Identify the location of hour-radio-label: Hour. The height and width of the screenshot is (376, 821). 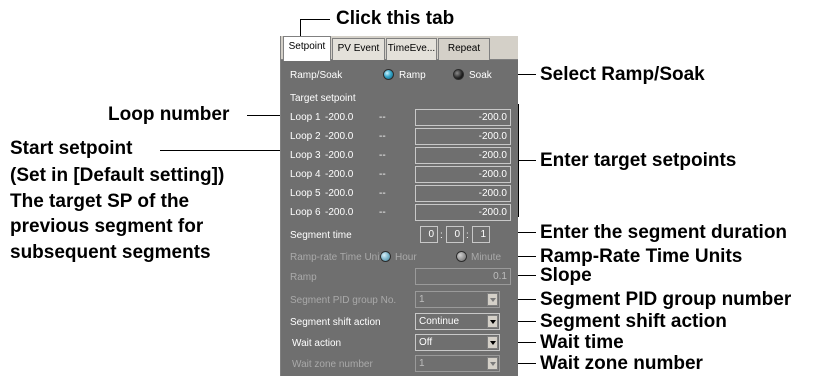
(406, 257).